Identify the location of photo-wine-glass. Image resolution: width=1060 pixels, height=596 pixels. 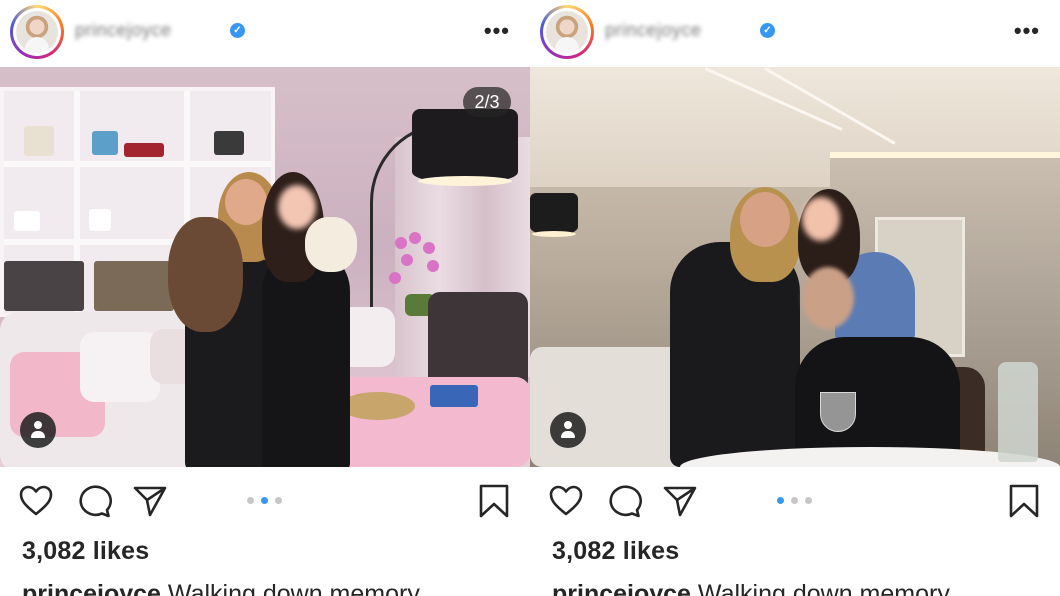
(838, 412).